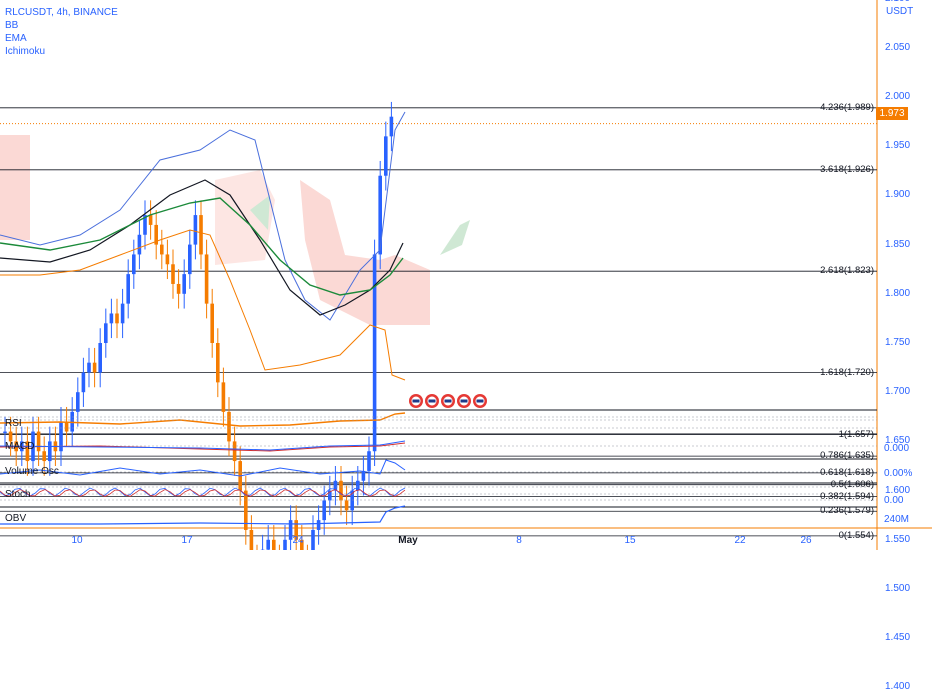 Image resolution: width=932 pixels, height=692 pixels. I want to click on date-label: May, so click(407, 540).